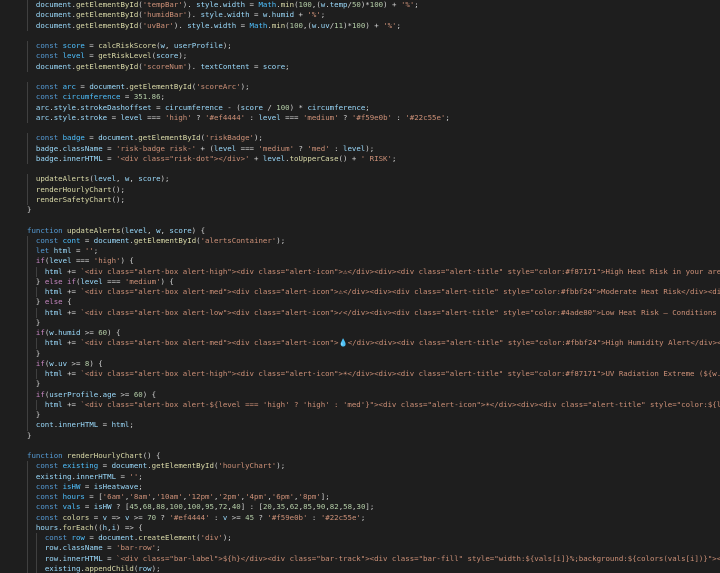 This screenshot has width=720, height=573. I want to click on code-line: function updateAlerts(level, w, score) {, so click(373, 231).